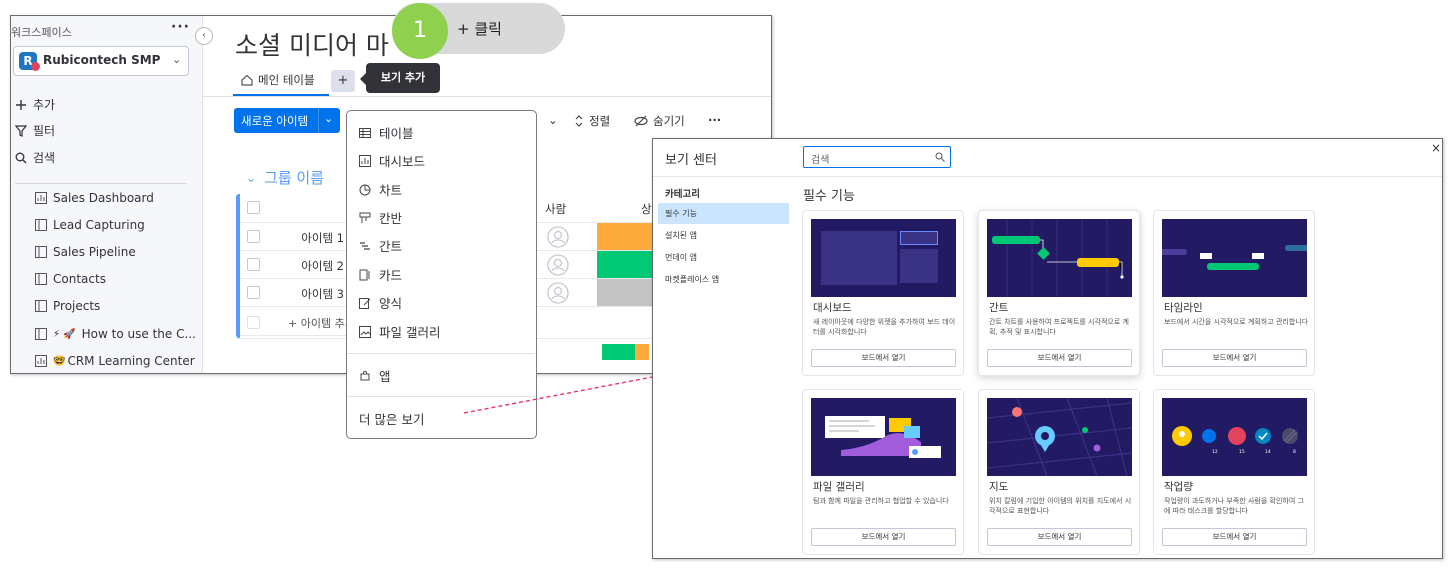 The height and width of the screenshot is (575, 1453). Describe the element at coordinates (380, 274) in the screenshot. I see `menu-item-cards: 카드` at that location.